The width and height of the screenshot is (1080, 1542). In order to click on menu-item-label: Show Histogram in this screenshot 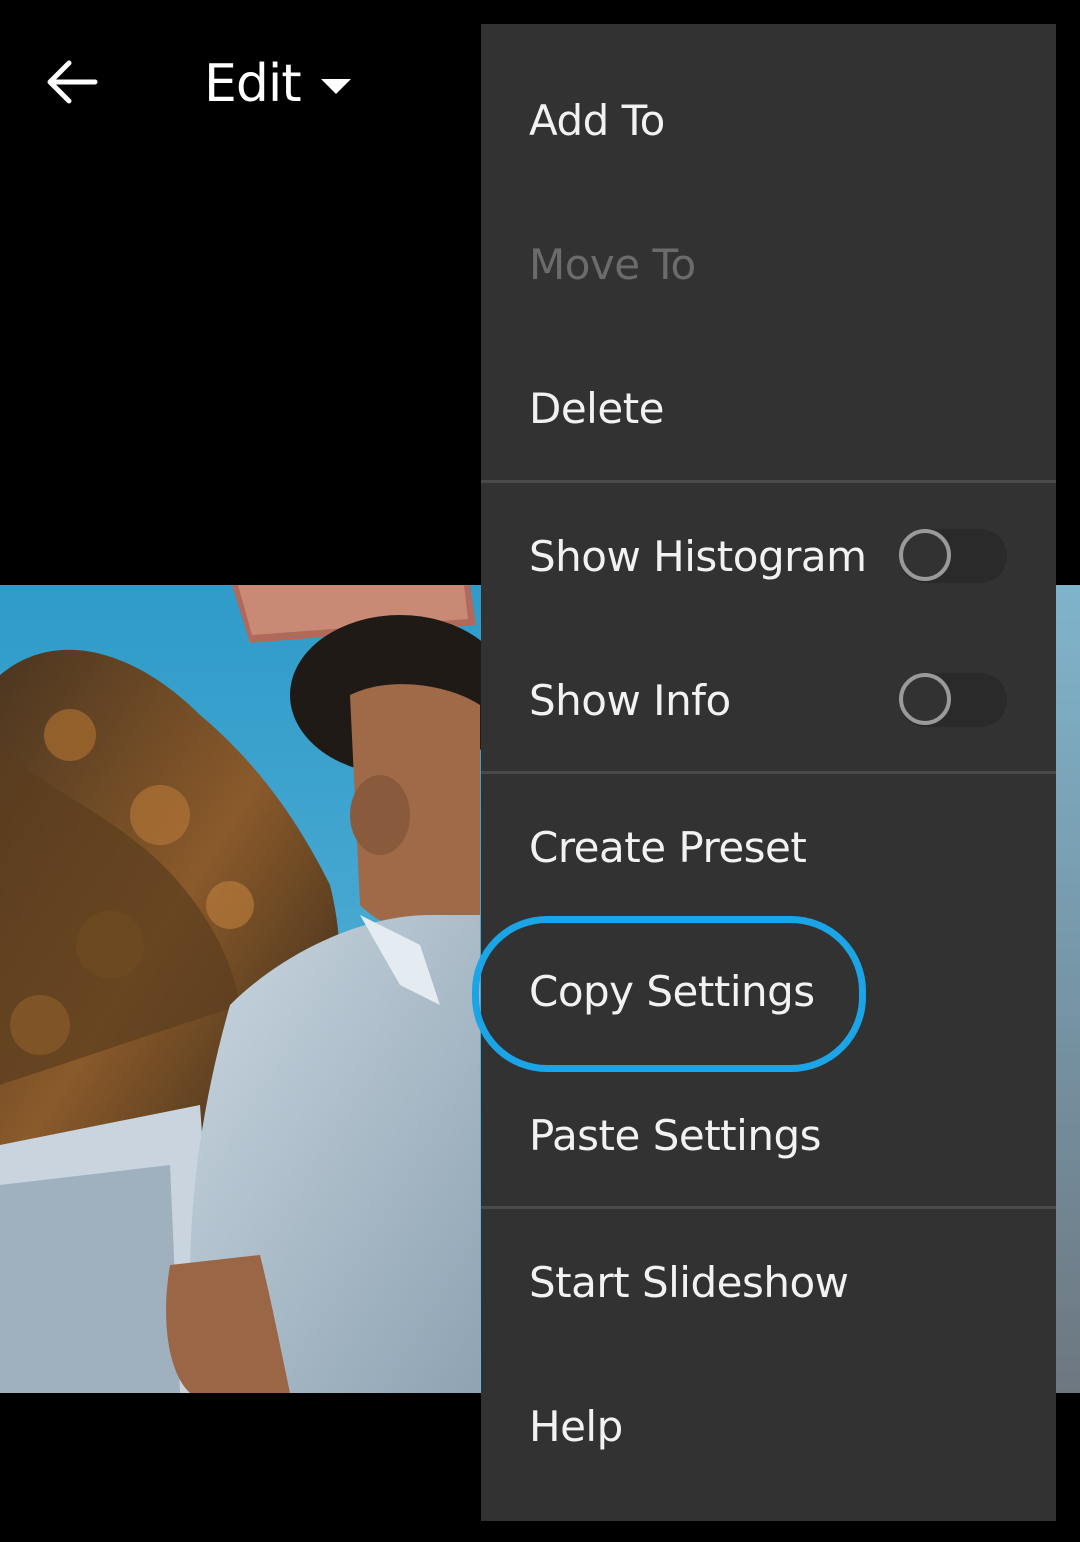, I will do `click(698, 556)`.